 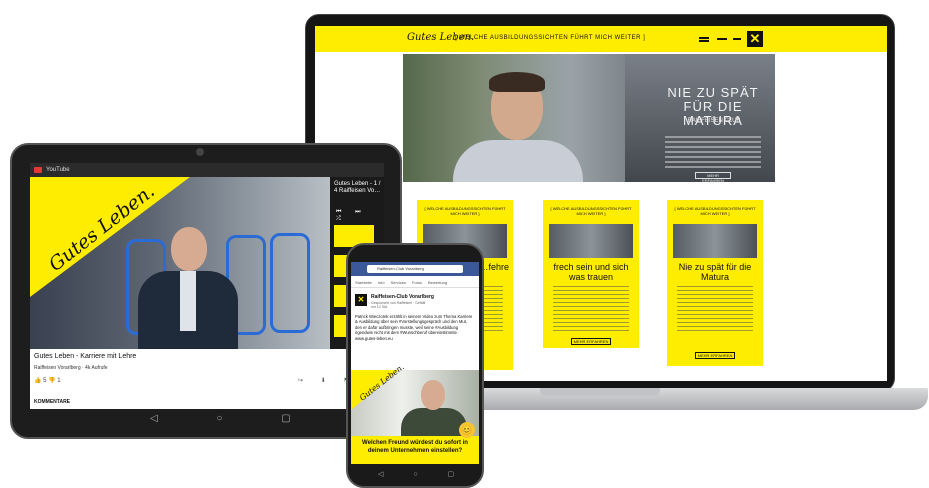 What do you see at coordinates (423, 474) in the screenshot?
I see `phone-nav-buttons: ◁ ○ ▢` at bounding box center [423, 474].